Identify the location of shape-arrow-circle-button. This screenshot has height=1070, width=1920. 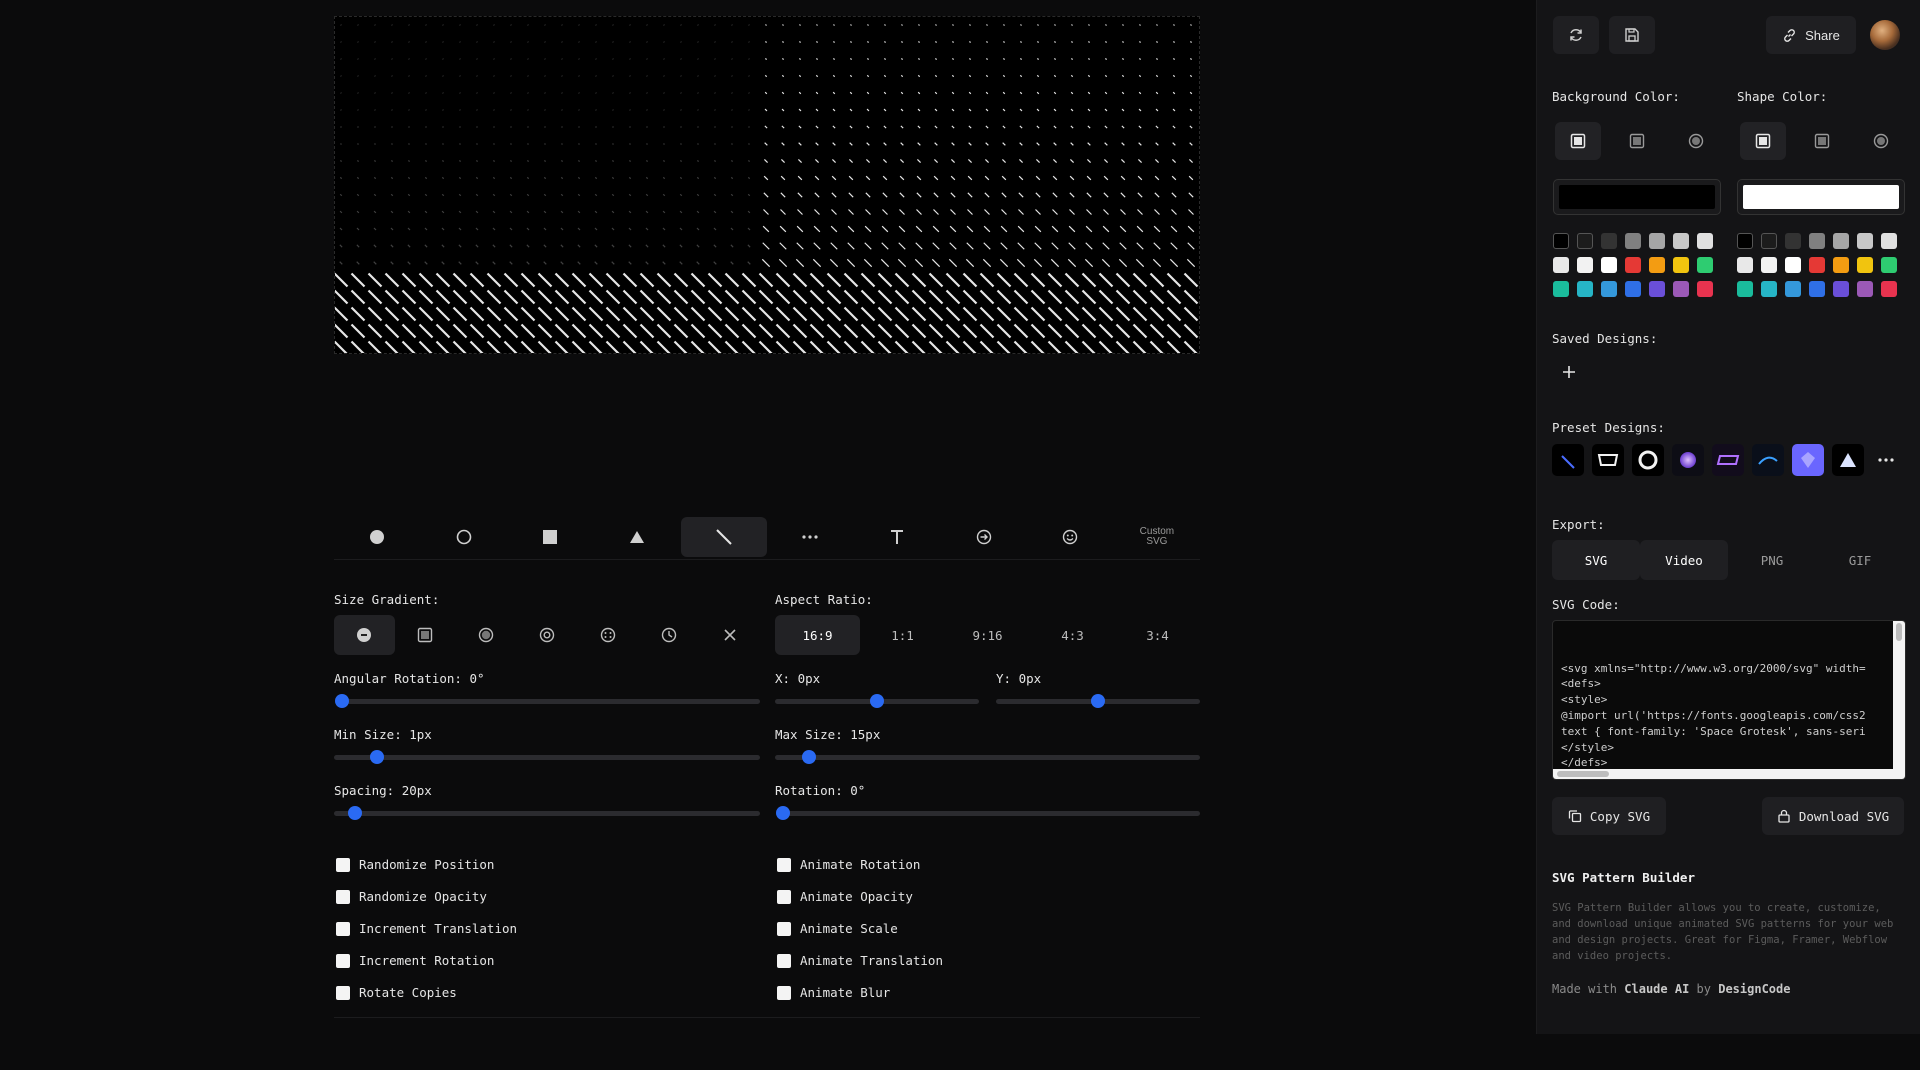
(984, 537).